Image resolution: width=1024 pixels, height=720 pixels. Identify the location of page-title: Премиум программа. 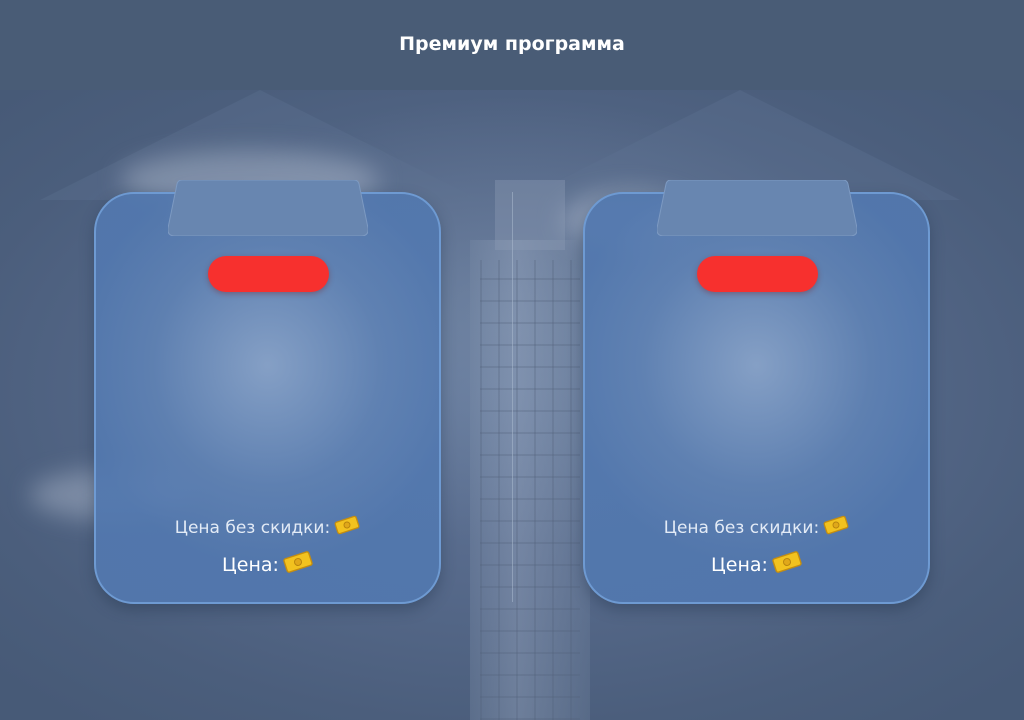
(512, 44).